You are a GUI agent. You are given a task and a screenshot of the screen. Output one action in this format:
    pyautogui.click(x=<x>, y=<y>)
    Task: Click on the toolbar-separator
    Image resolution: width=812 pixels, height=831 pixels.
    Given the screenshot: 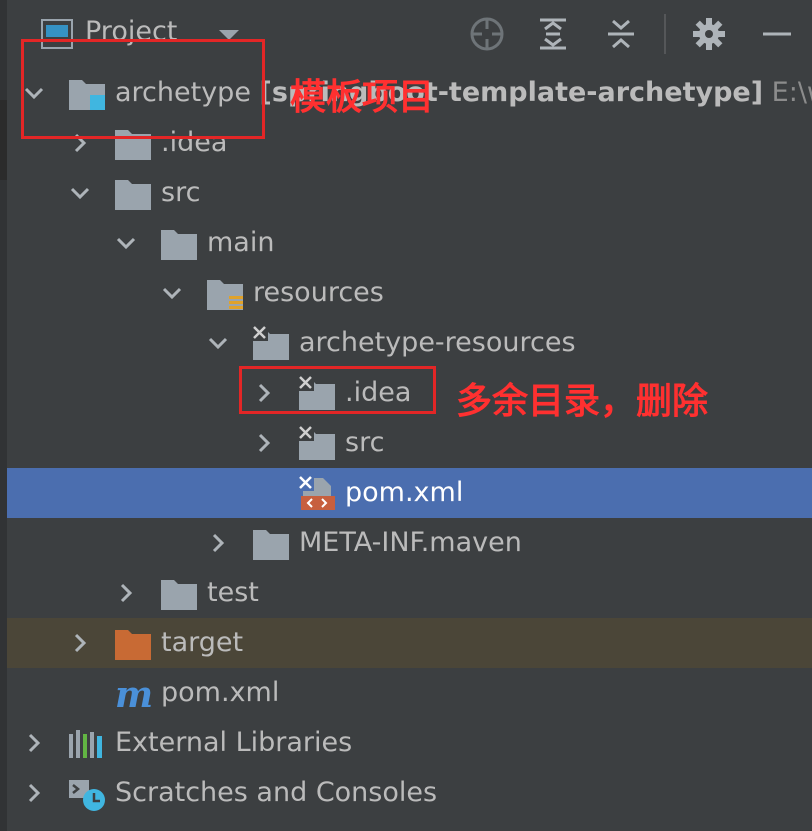 What is the action you would take?
    pyautogui.click(x=665, y=34)
    